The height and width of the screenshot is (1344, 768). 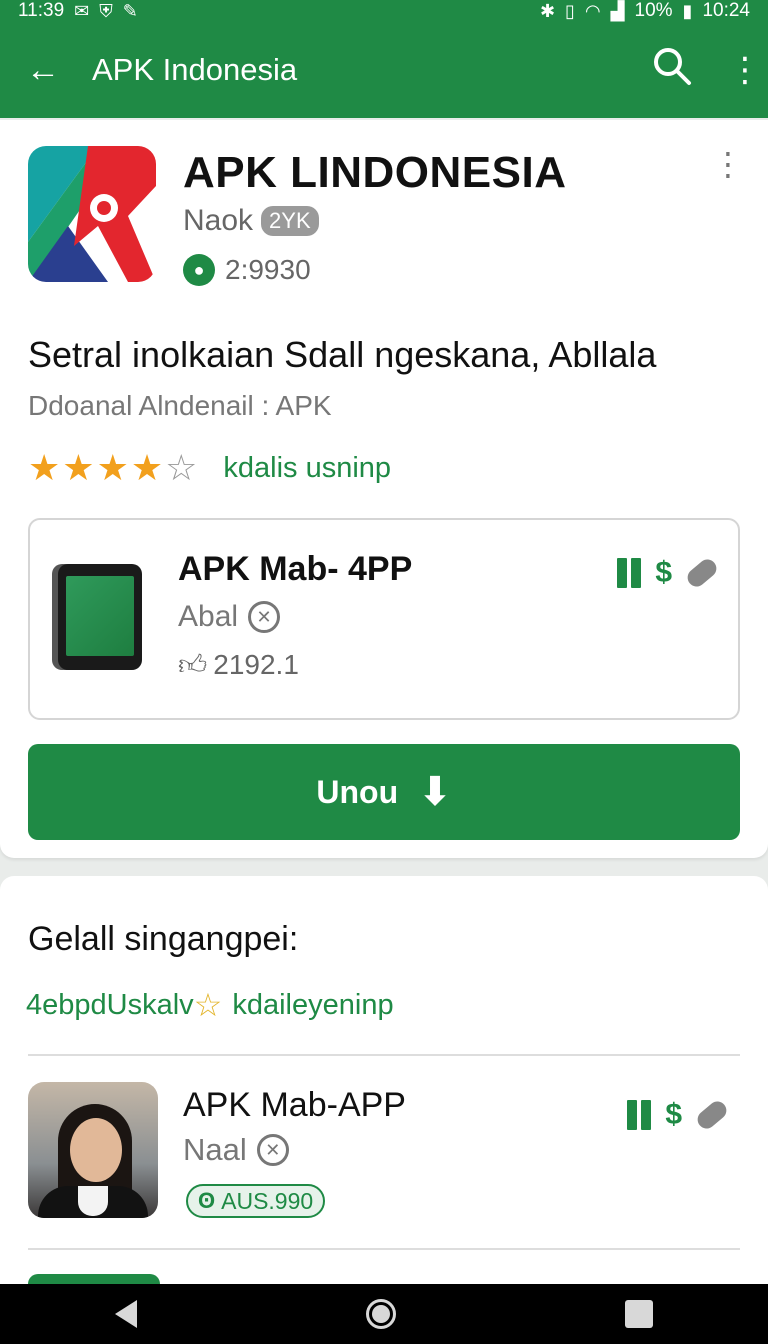 What do you see at coordinates (215, 1149) in the screenshot?
I see `list-item-subtitle: Naal` at bounding box center [215, 1149].